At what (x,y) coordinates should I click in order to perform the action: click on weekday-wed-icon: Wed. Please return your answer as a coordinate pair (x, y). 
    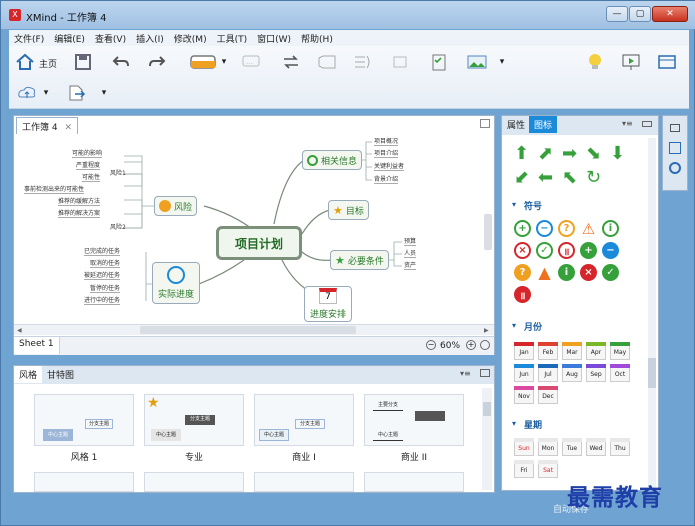
    Looking at the image, I should click on (596, 447).